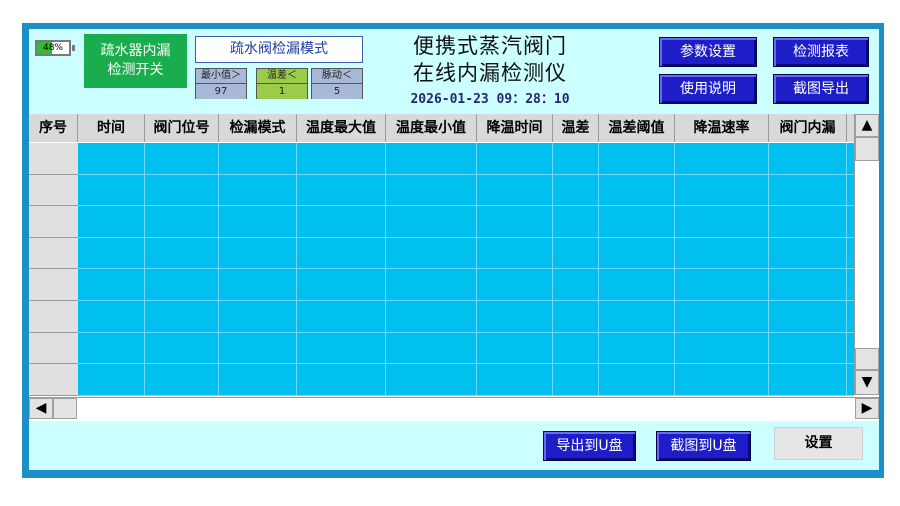 The image size is (900, 506). I want to click on param-settings-button: 参数设置, so click(708, 52).